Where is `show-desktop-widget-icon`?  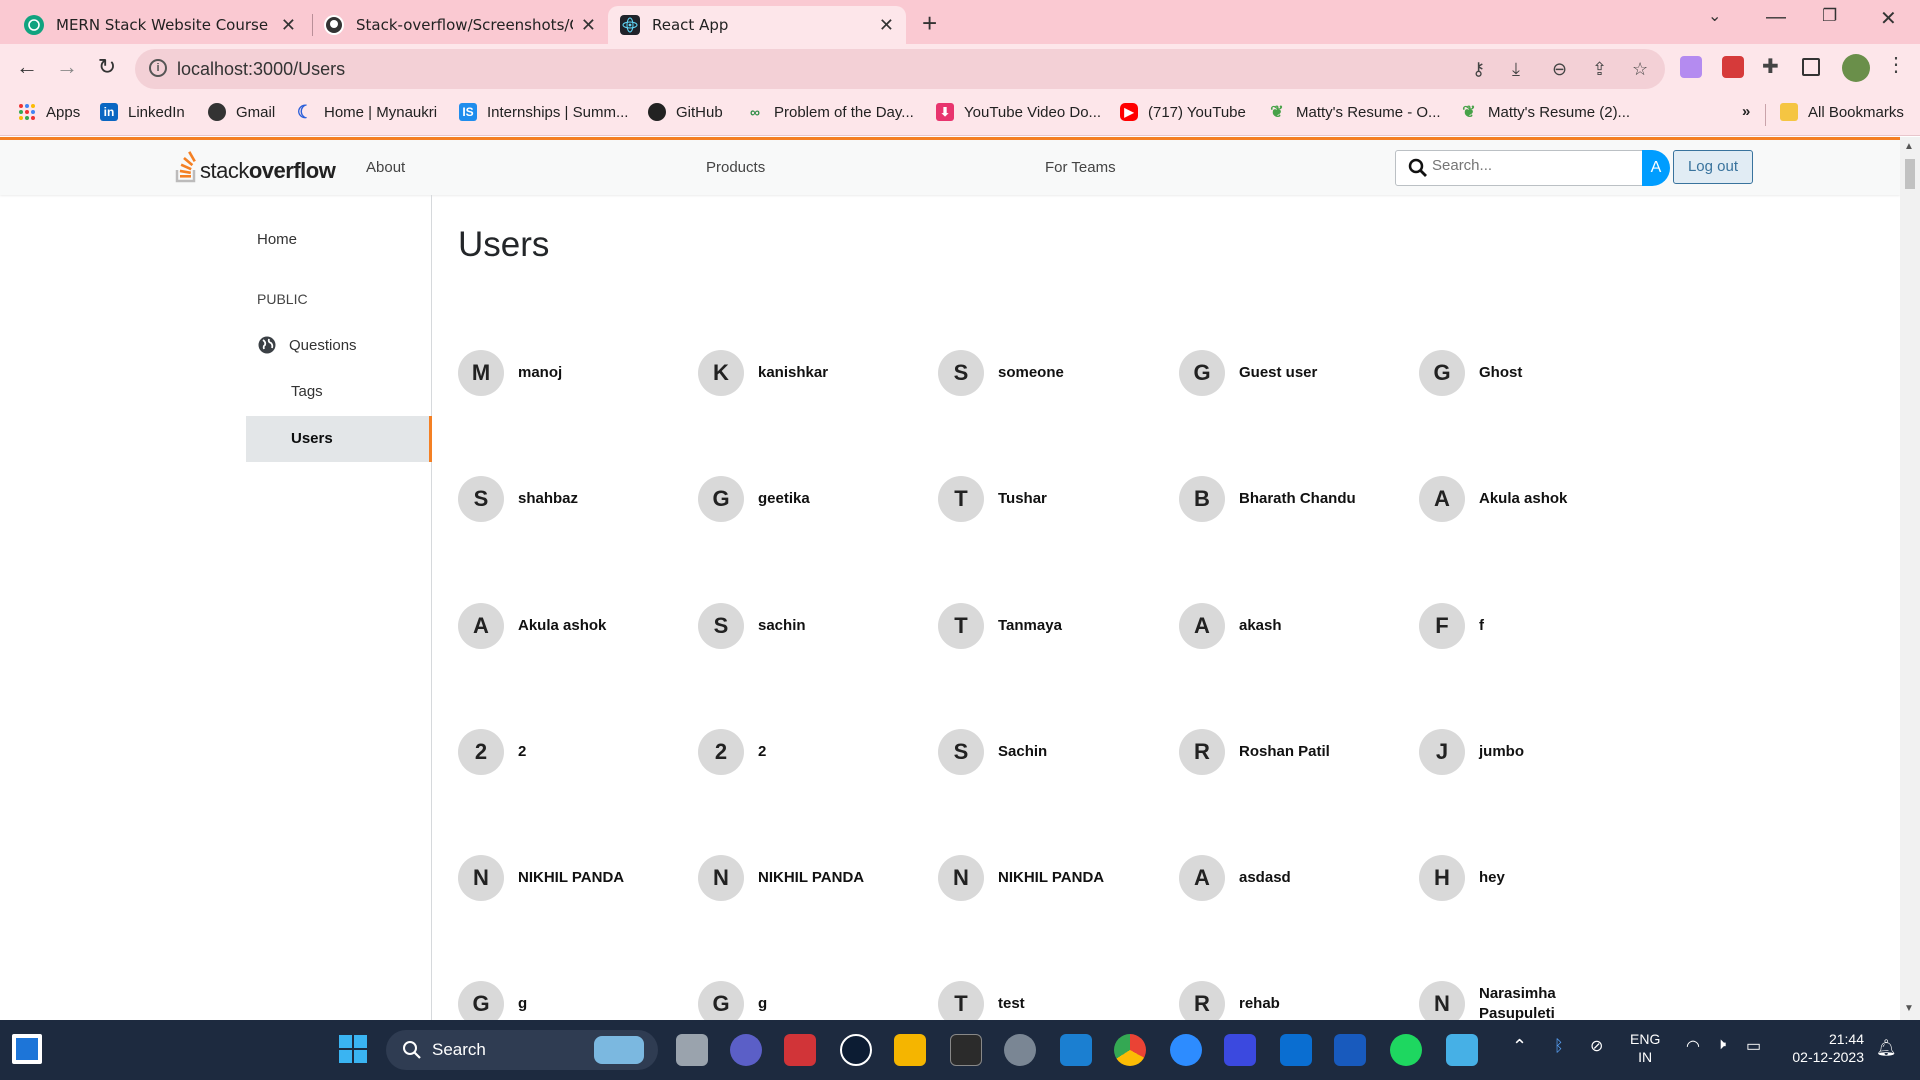
show-desktop-widget-icon is located at coordinates (27, 1049).